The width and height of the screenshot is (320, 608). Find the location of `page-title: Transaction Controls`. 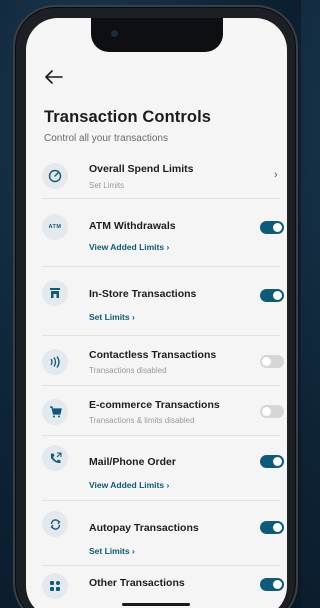

page-title: Transaction Controls is located at coordinates (128, 117).